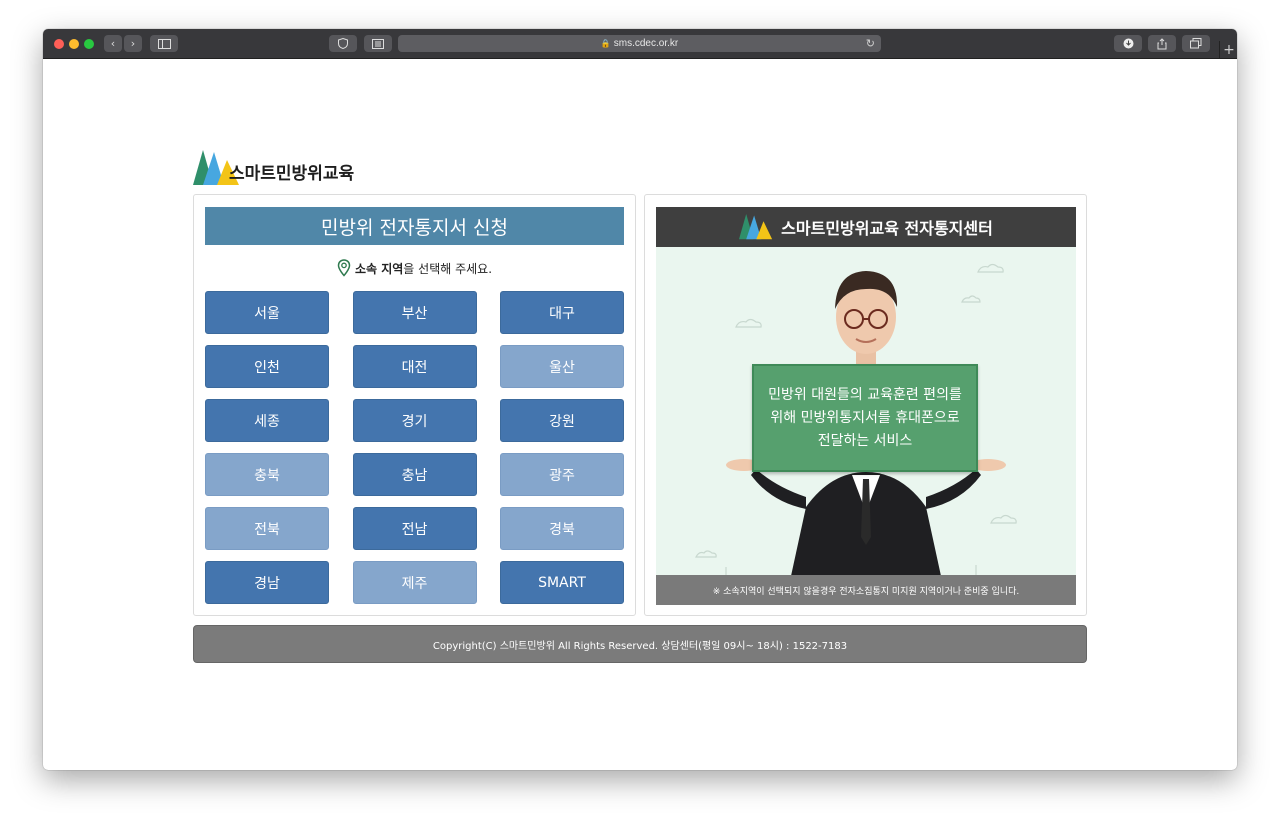  I want to click on region-button: 서울, so click(267, 312).